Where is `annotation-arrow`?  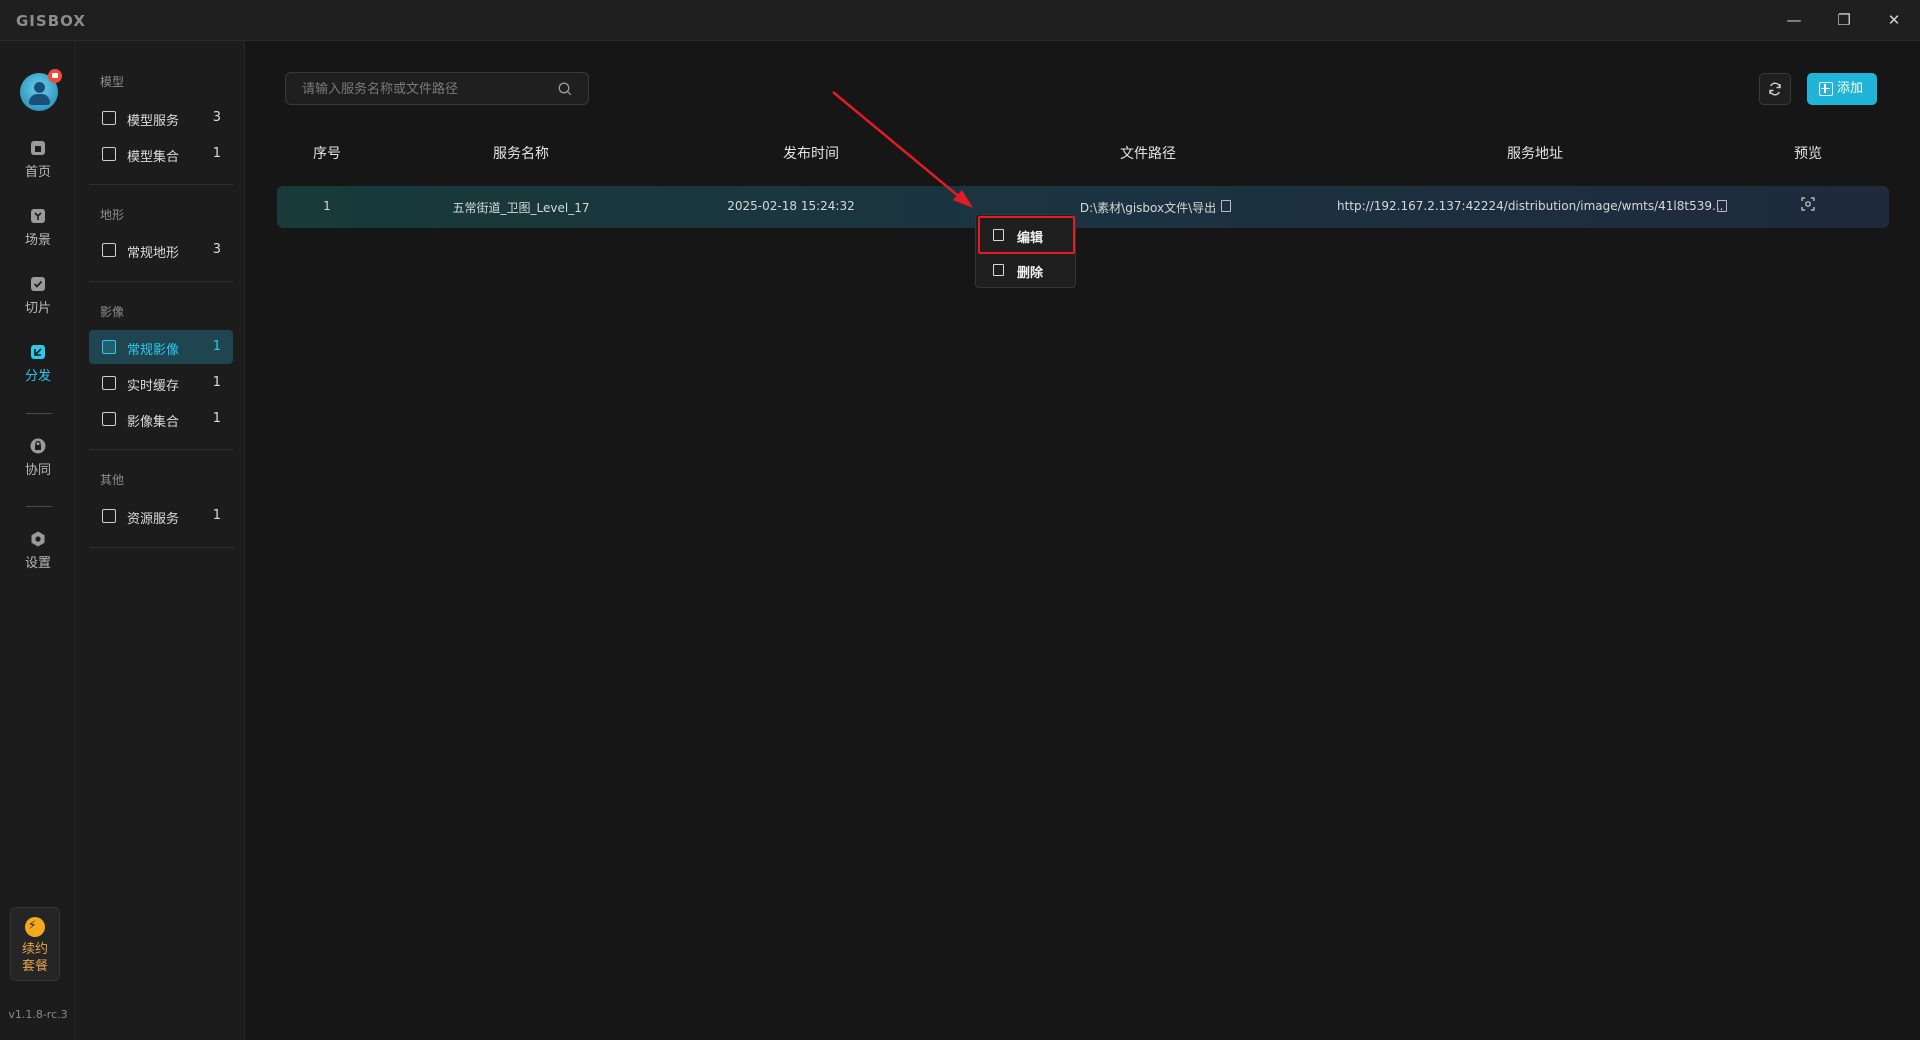 annotation-arrow is located at coordinates (902, 149).